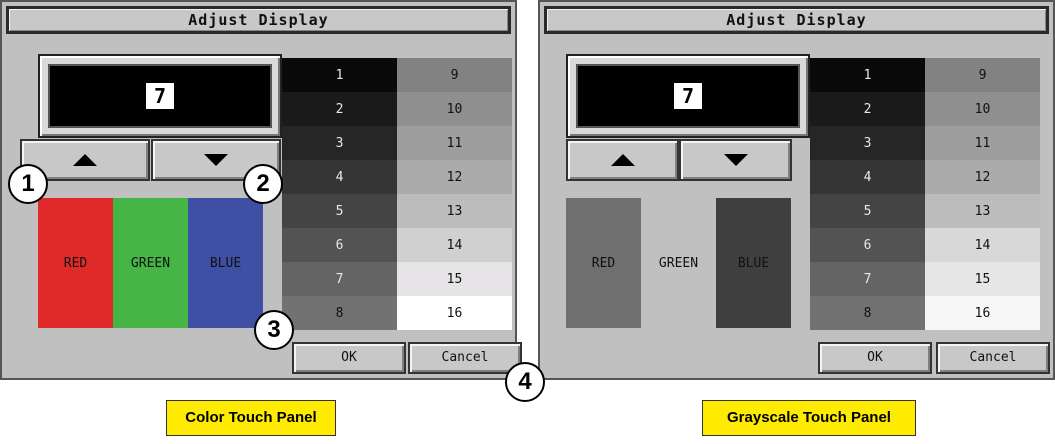  I want to click on callout-4: 4, so click(525, 382).